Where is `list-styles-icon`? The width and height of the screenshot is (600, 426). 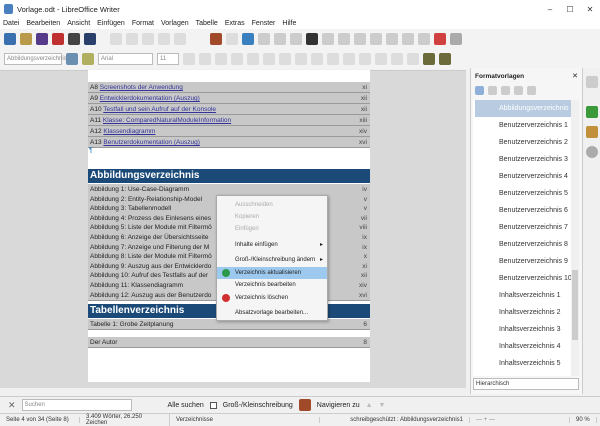 list-styles-icon is located at coordinates (531, 90).